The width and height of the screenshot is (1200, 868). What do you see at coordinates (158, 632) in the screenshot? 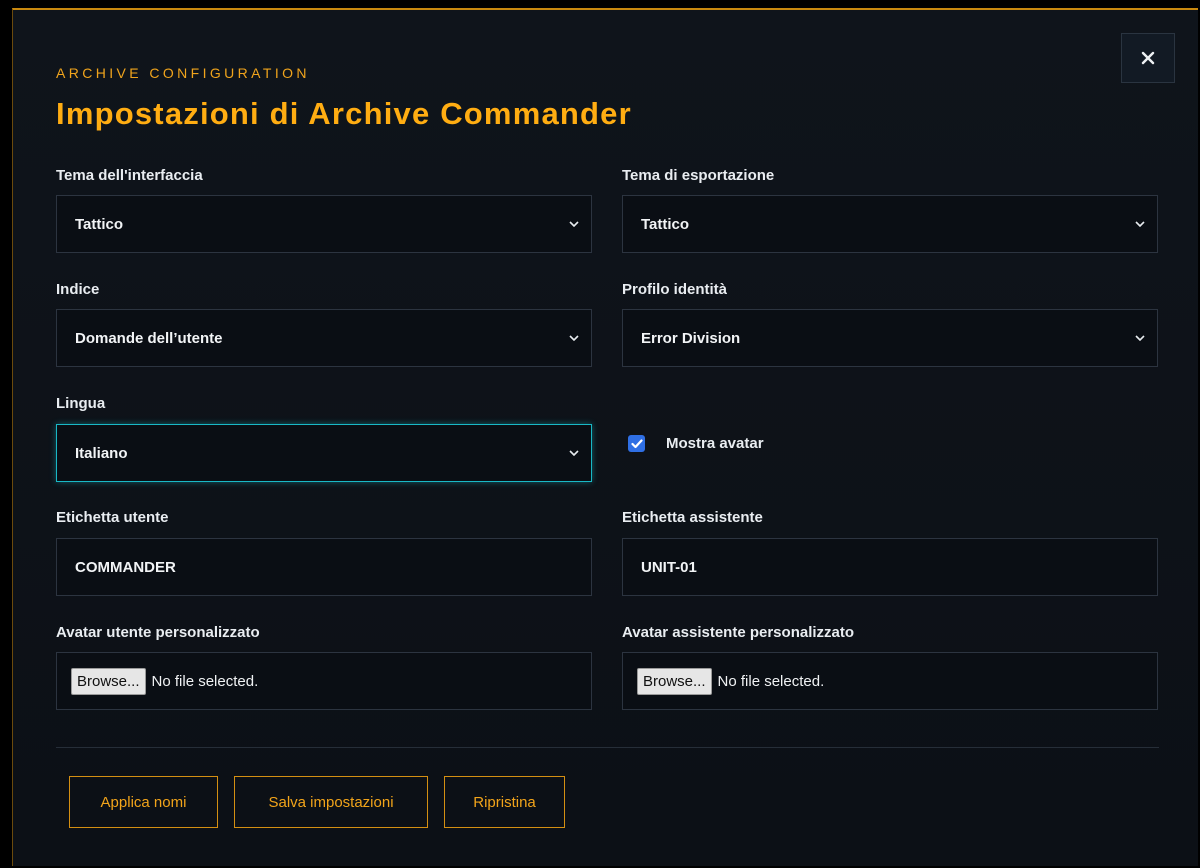
I see `user-avatar-label: Avatar utente personalizzato` at bounding box center [158, 632].